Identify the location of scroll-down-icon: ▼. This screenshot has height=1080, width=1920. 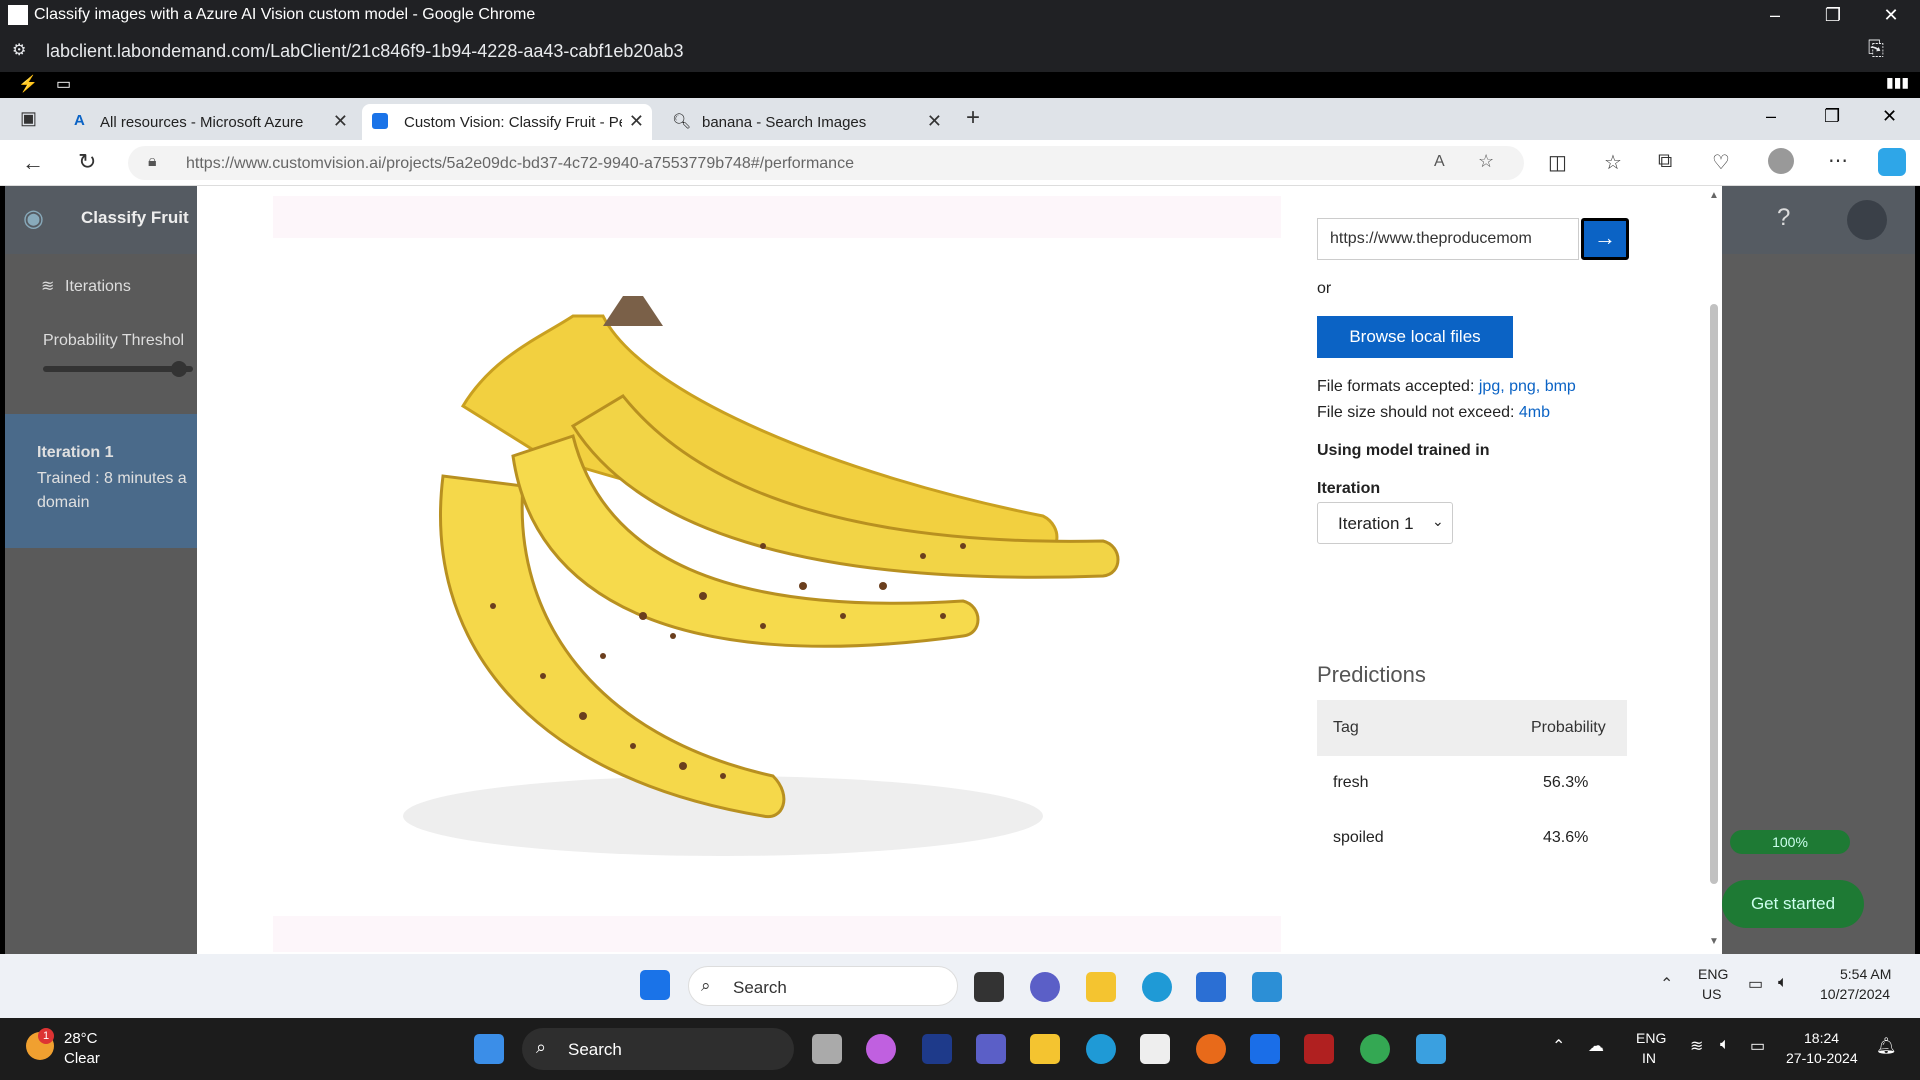
(1714, 941).